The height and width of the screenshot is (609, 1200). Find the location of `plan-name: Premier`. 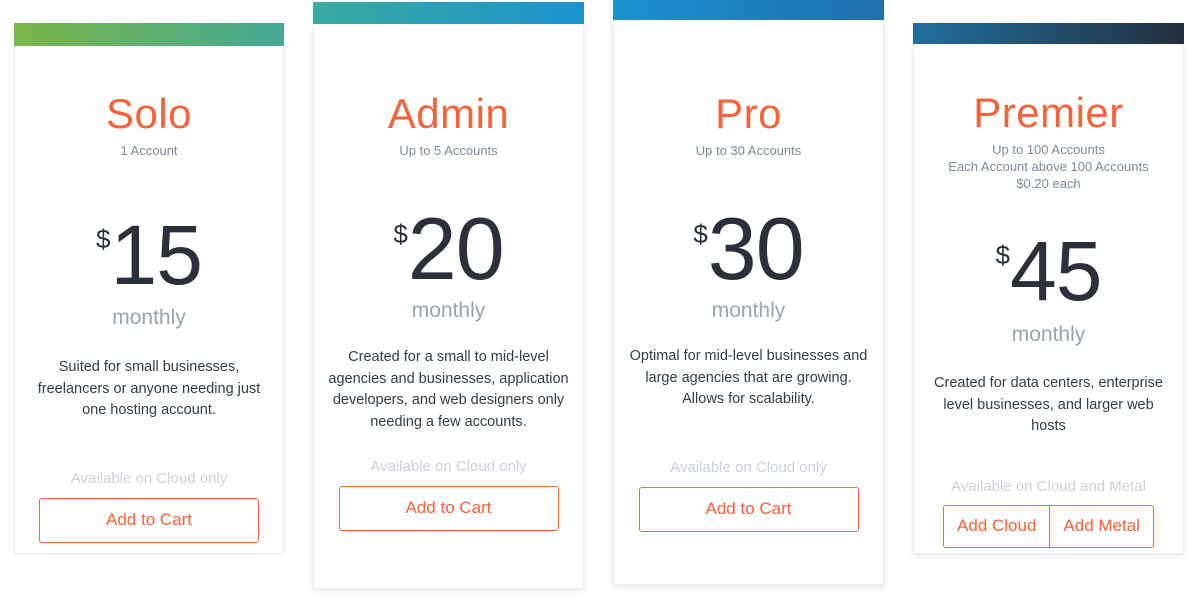

plan-name: Premier is located at coordinates (1048, 112).